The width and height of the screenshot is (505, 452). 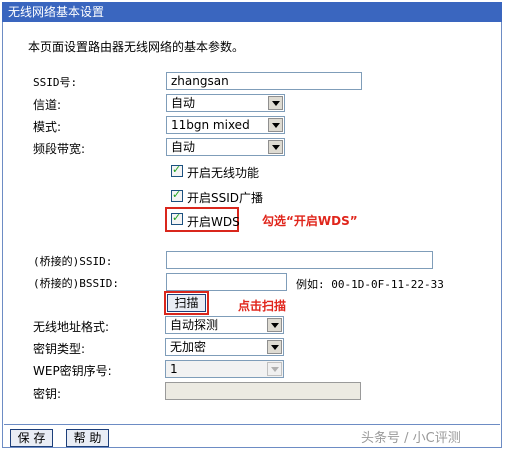 I want to click on enable-wds-label: 开启WDS, so click(x=213, y=222).